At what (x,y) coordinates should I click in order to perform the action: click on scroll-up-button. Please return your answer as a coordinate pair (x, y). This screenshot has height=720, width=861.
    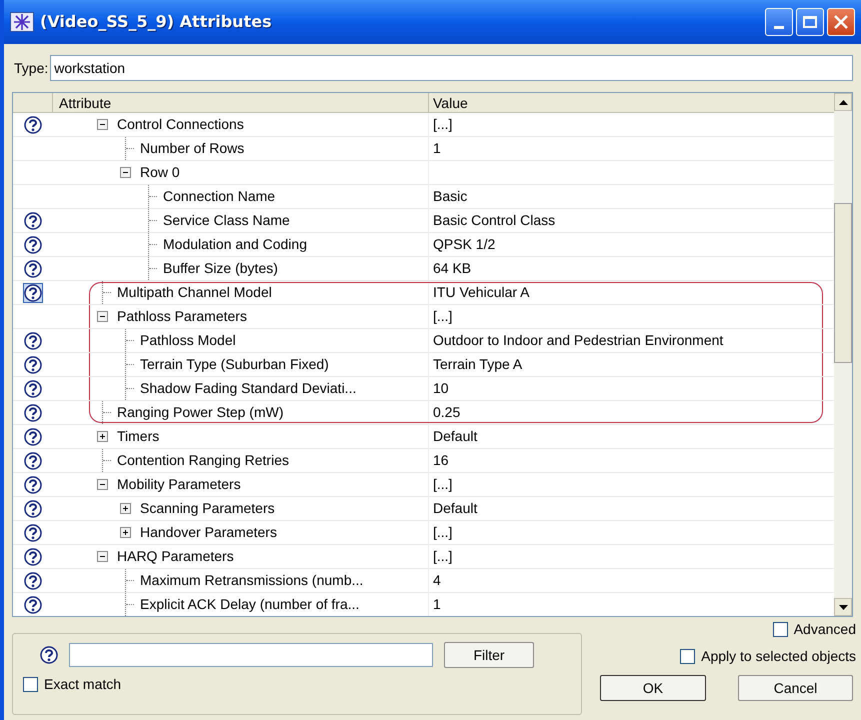
    Looking at the image, I should click on (843, 102).